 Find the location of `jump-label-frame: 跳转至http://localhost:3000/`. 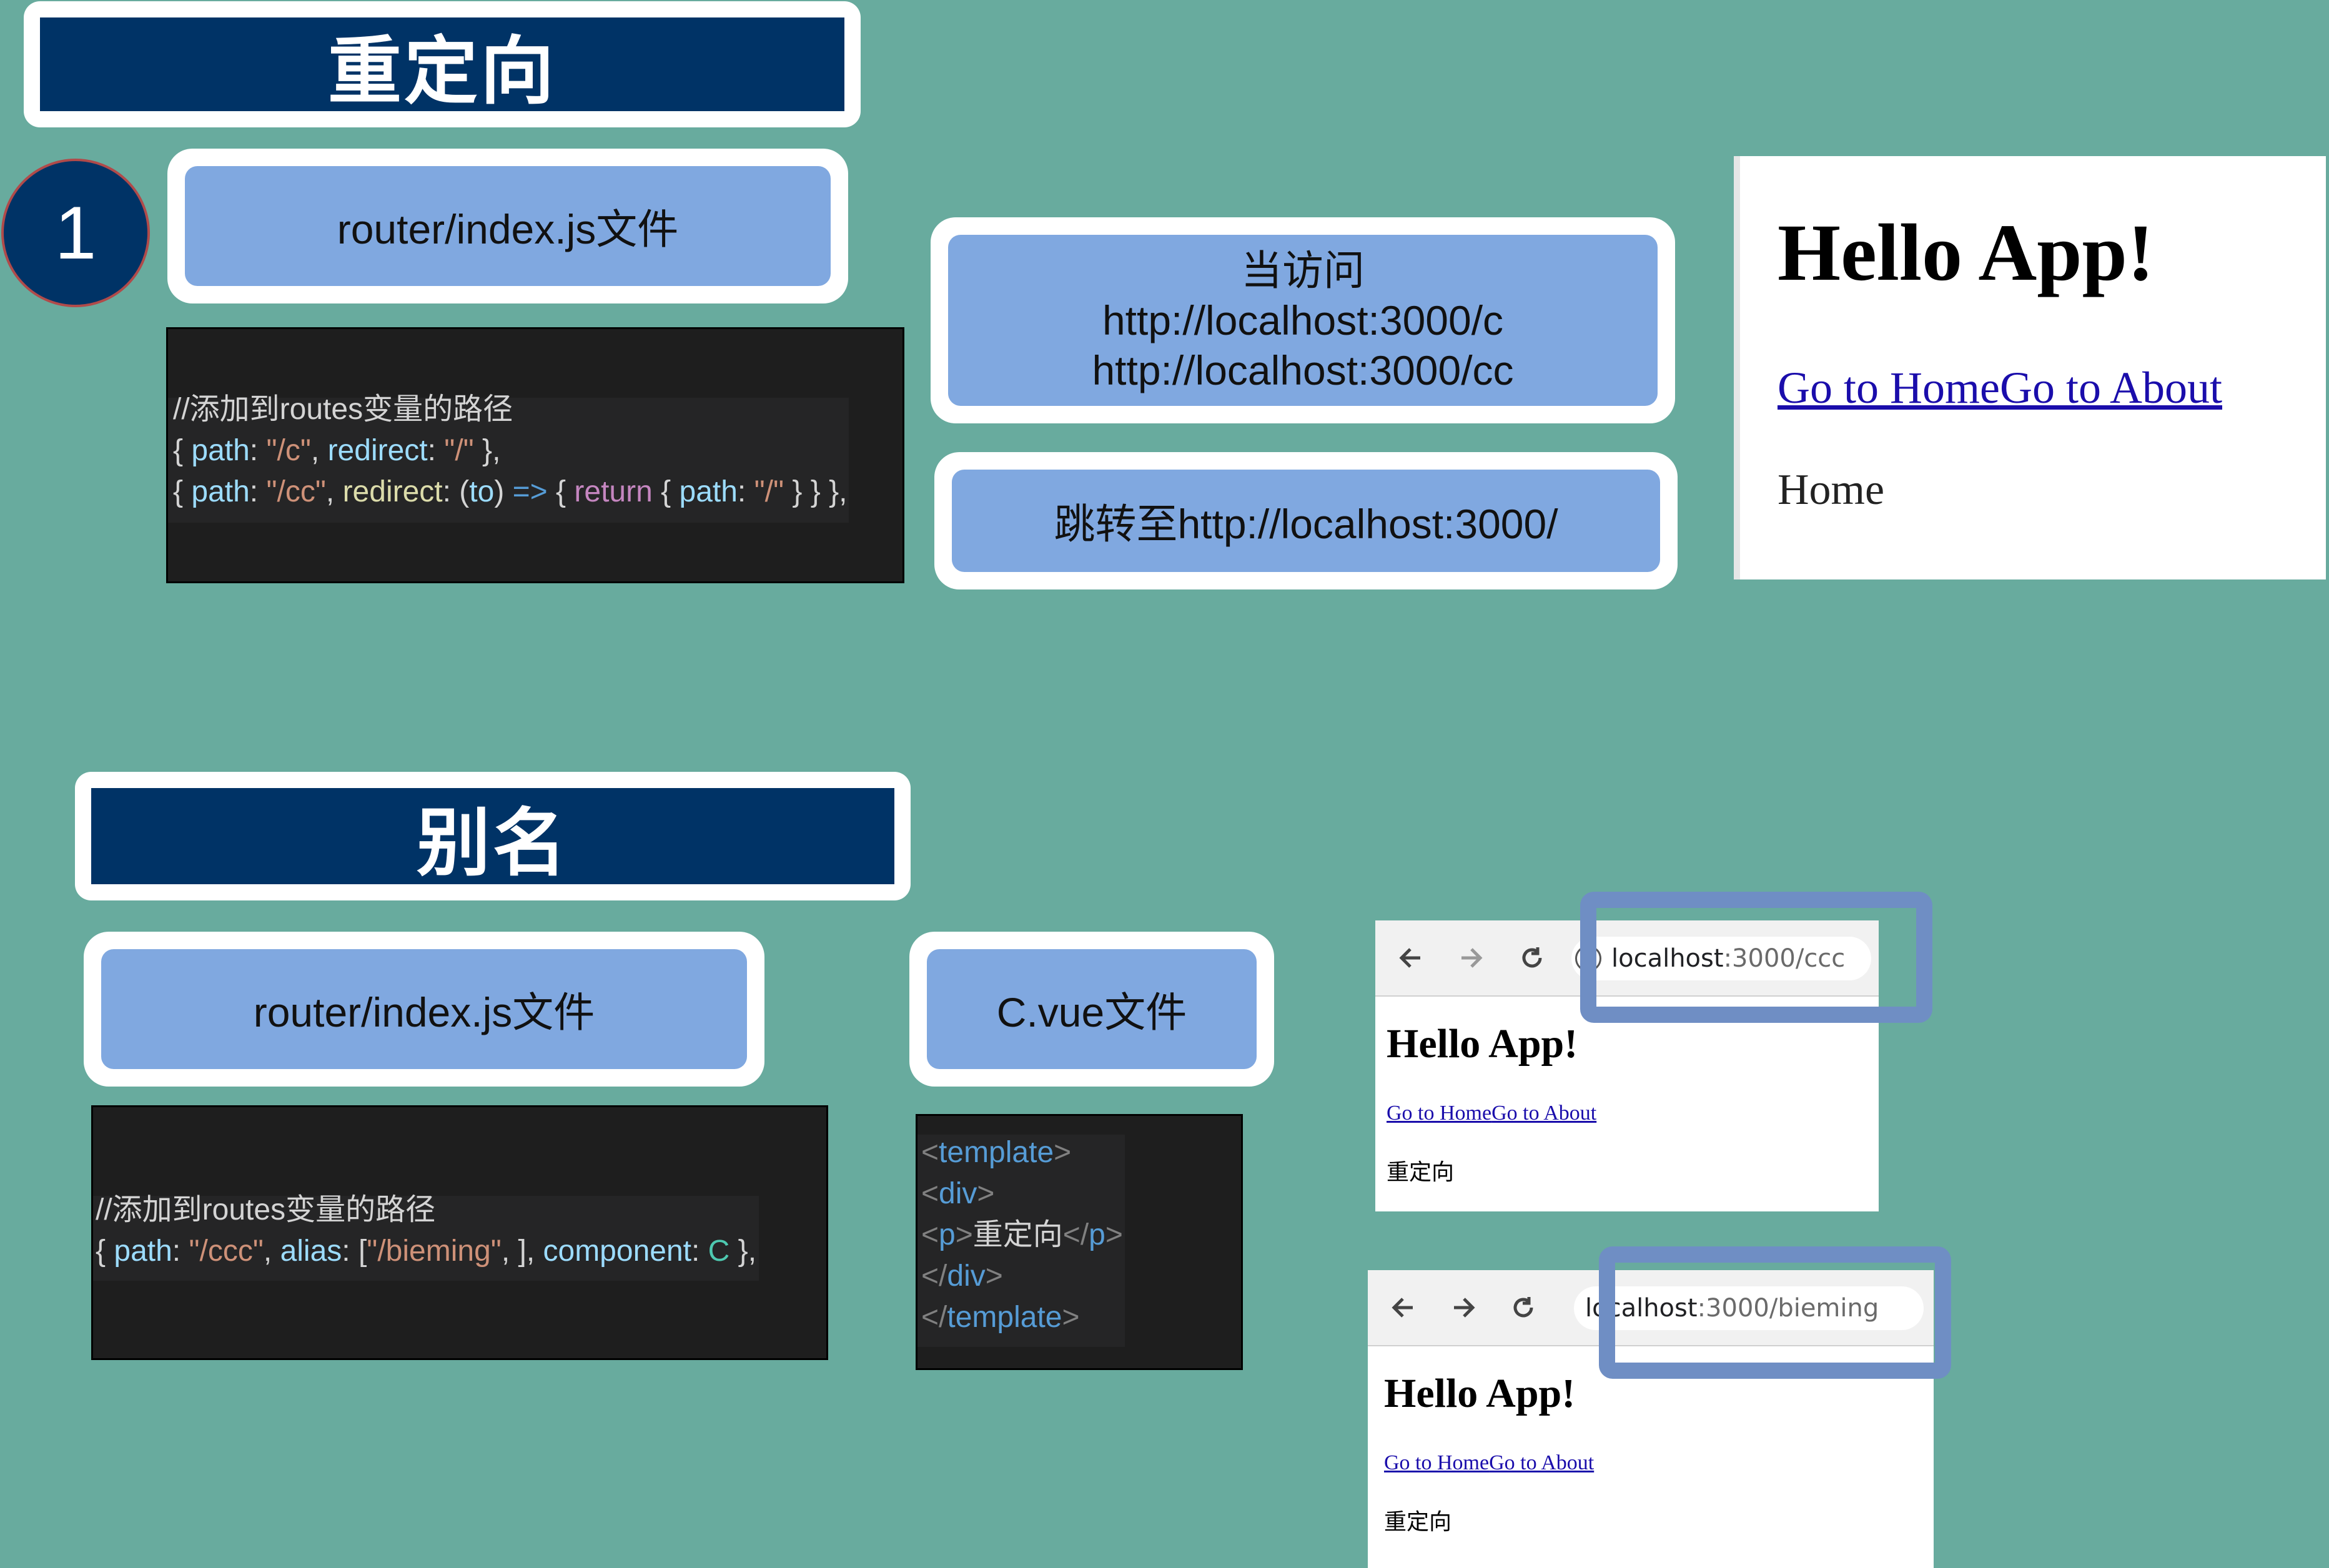

jump-label-frame: 跳转至http://localhost:3000/ is located at coordinates (1306, 520).